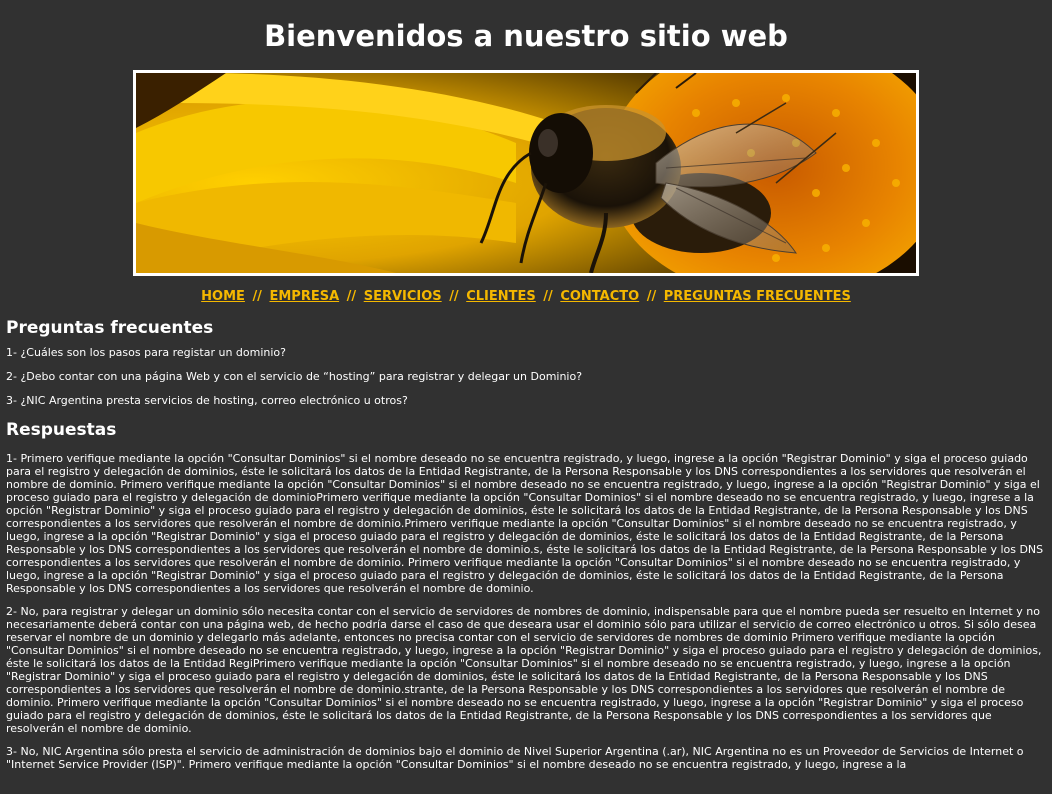  What do you see at coordinates (223, 296) in the screenshot?
I see `nav-home: HOME` at bounding box center [223, 296].